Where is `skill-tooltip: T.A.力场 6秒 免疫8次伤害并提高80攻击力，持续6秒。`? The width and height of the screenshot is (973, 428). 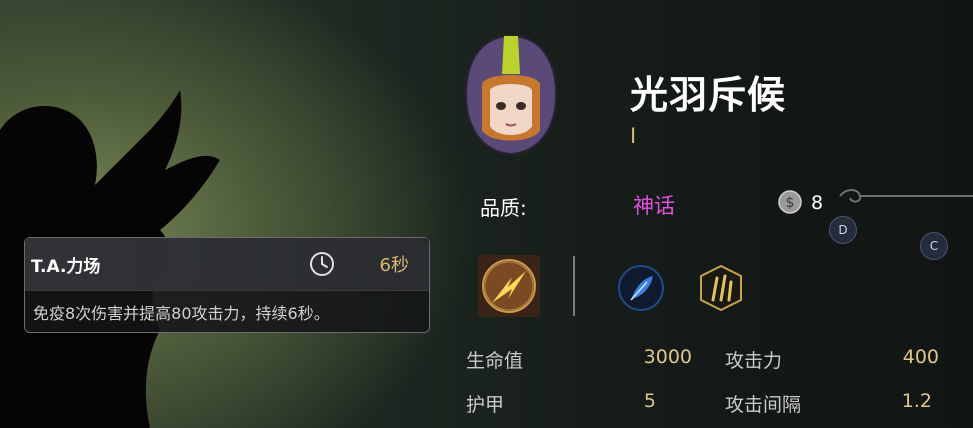 skill-tooltip: T.A.力场 6秒 免疫8次伤害并提高80攻击力，持续6秒。 is located at coordinates (227, 285).